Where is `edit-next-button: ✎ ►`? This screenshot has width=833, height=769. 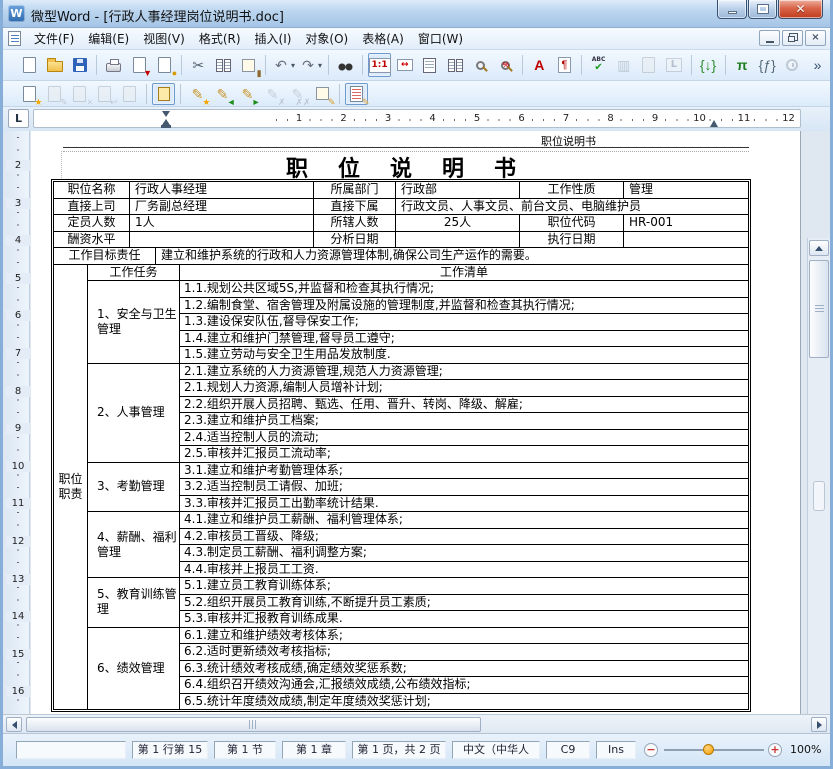
edit-next-button: ✎ ► is located at coordinates (248, 95).